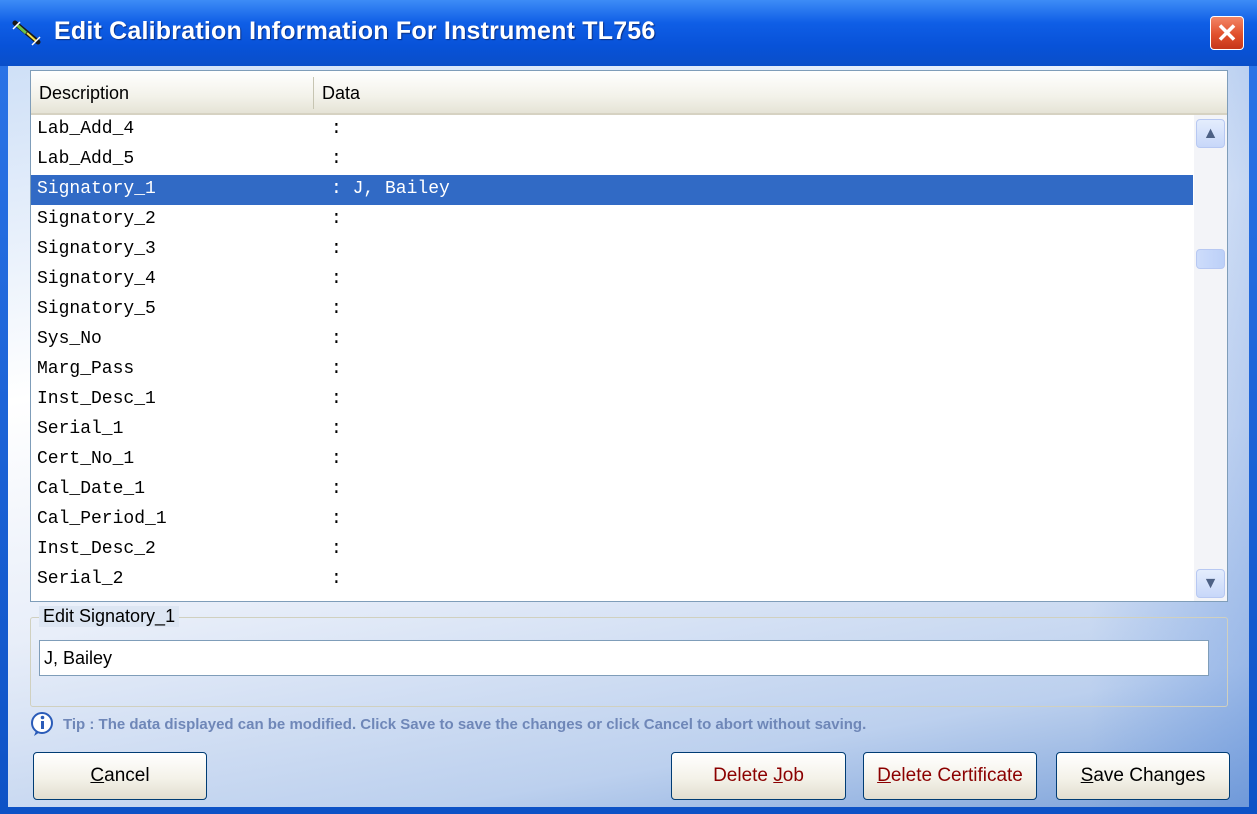 The width and height of the screenshot is (1257, 814). Describe the element at coordinates (612, 250) in the screenshot. I see `table-row: Signatory_3:` at that location.